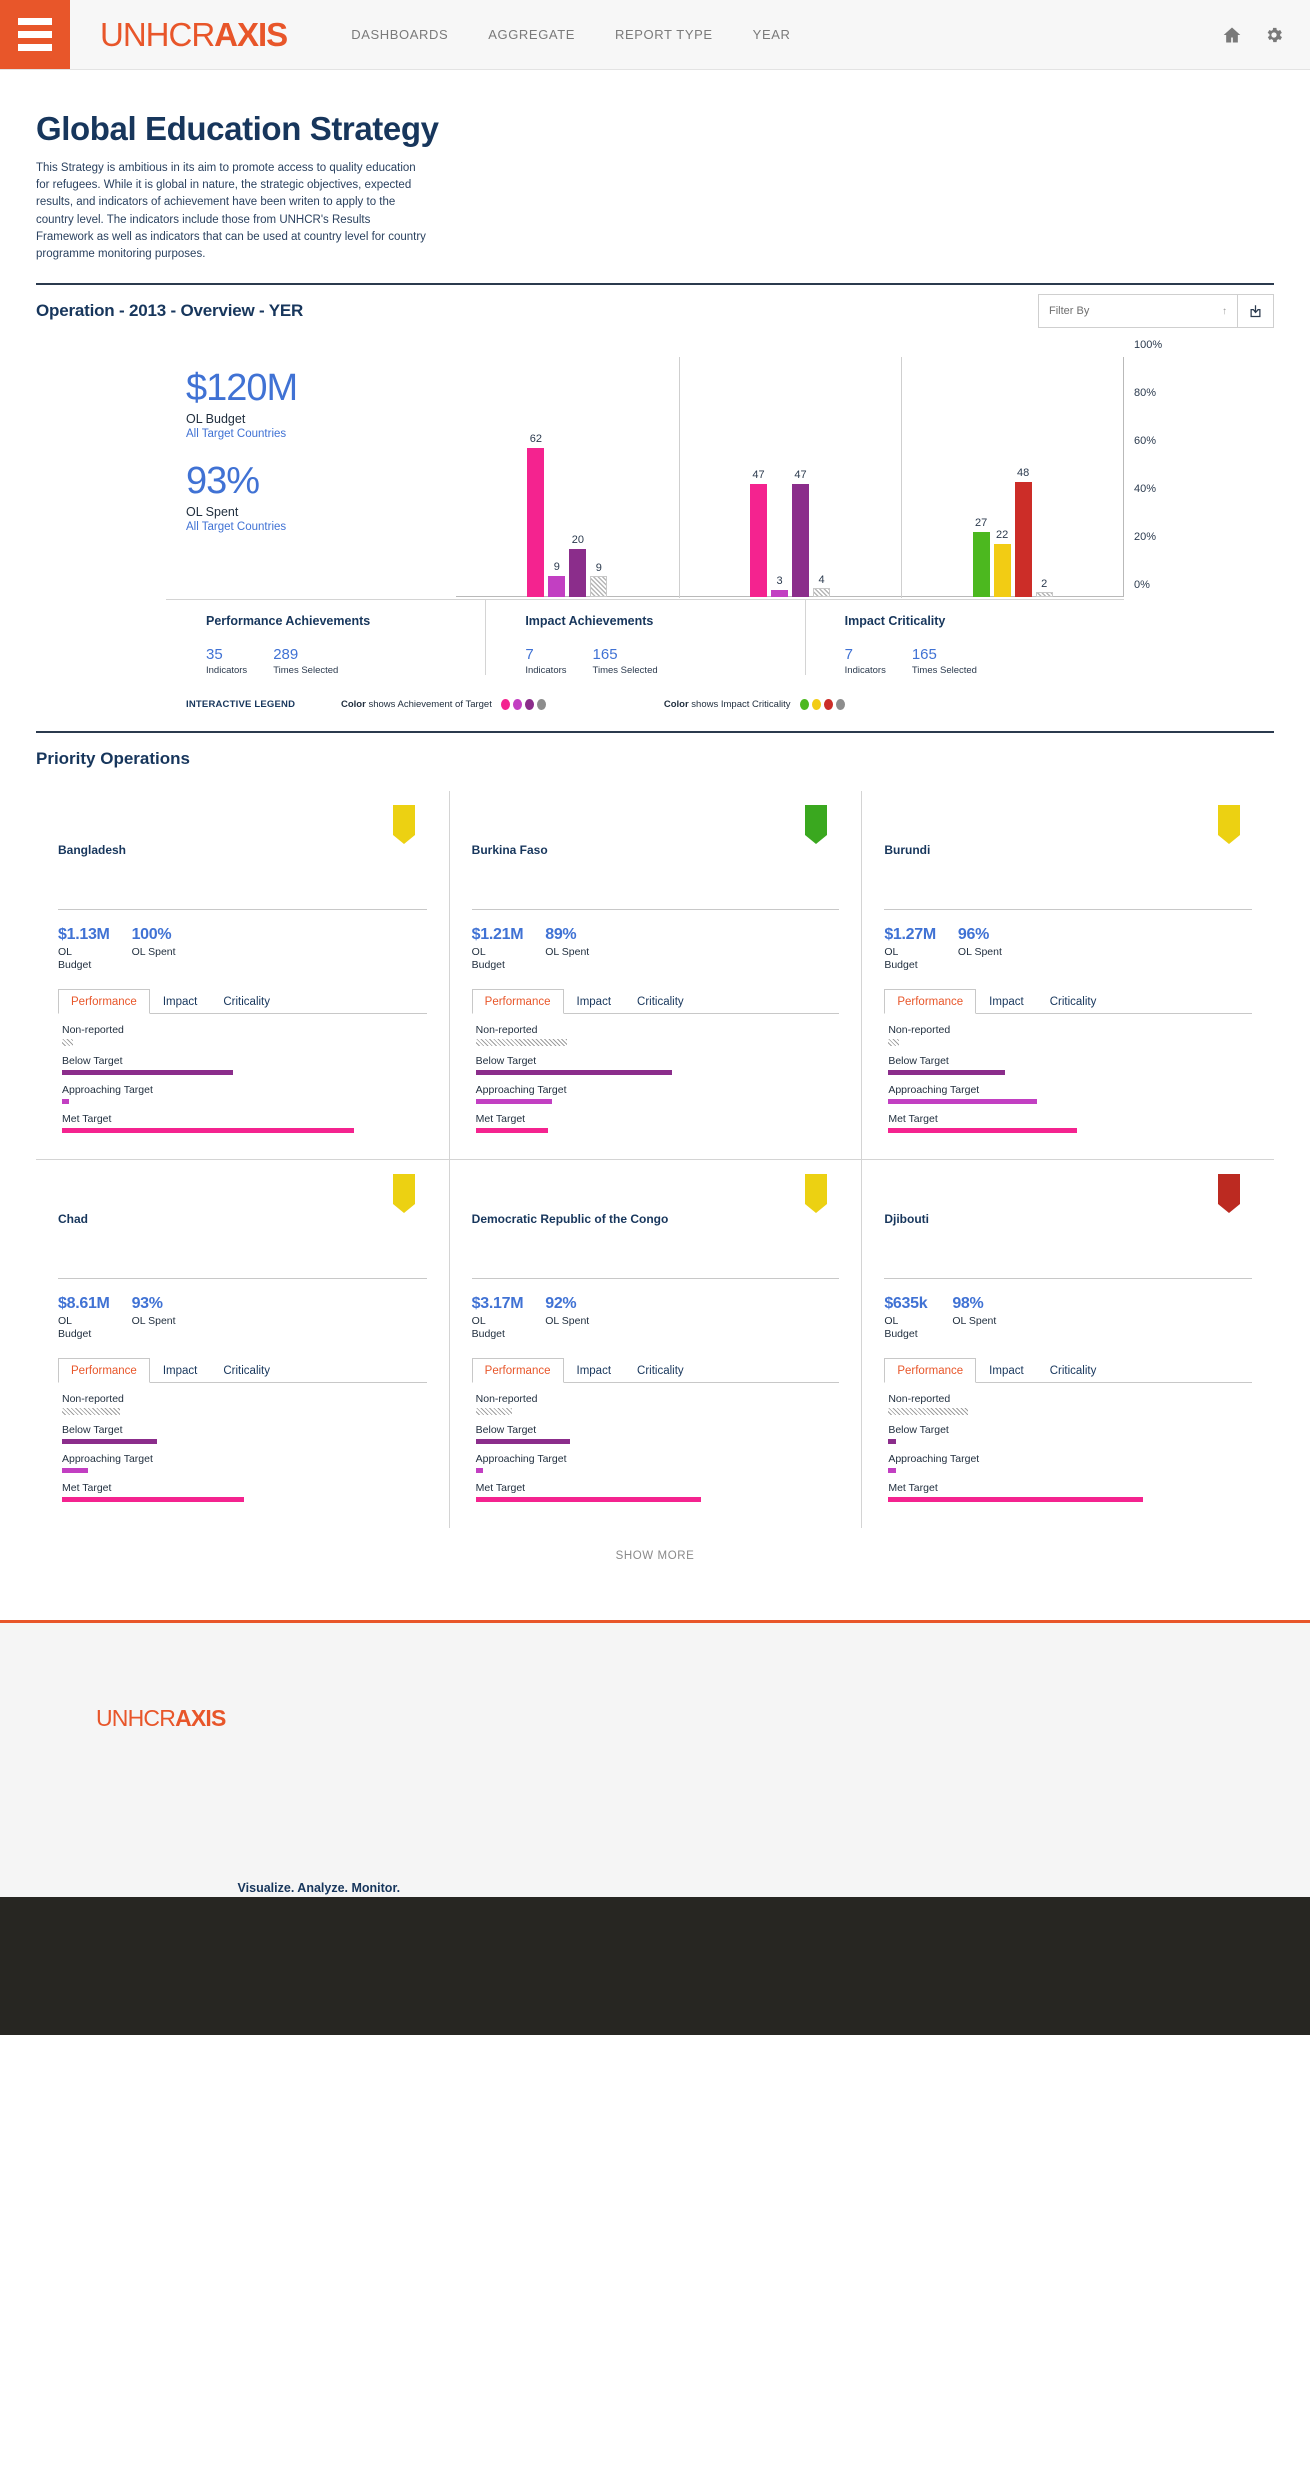 This screenshot has height=2478, width=1310. What do you see at coordinates (1023, 532) in the screenshot?
I see `chart-bar: 48` at bounding box center [1023, 532].